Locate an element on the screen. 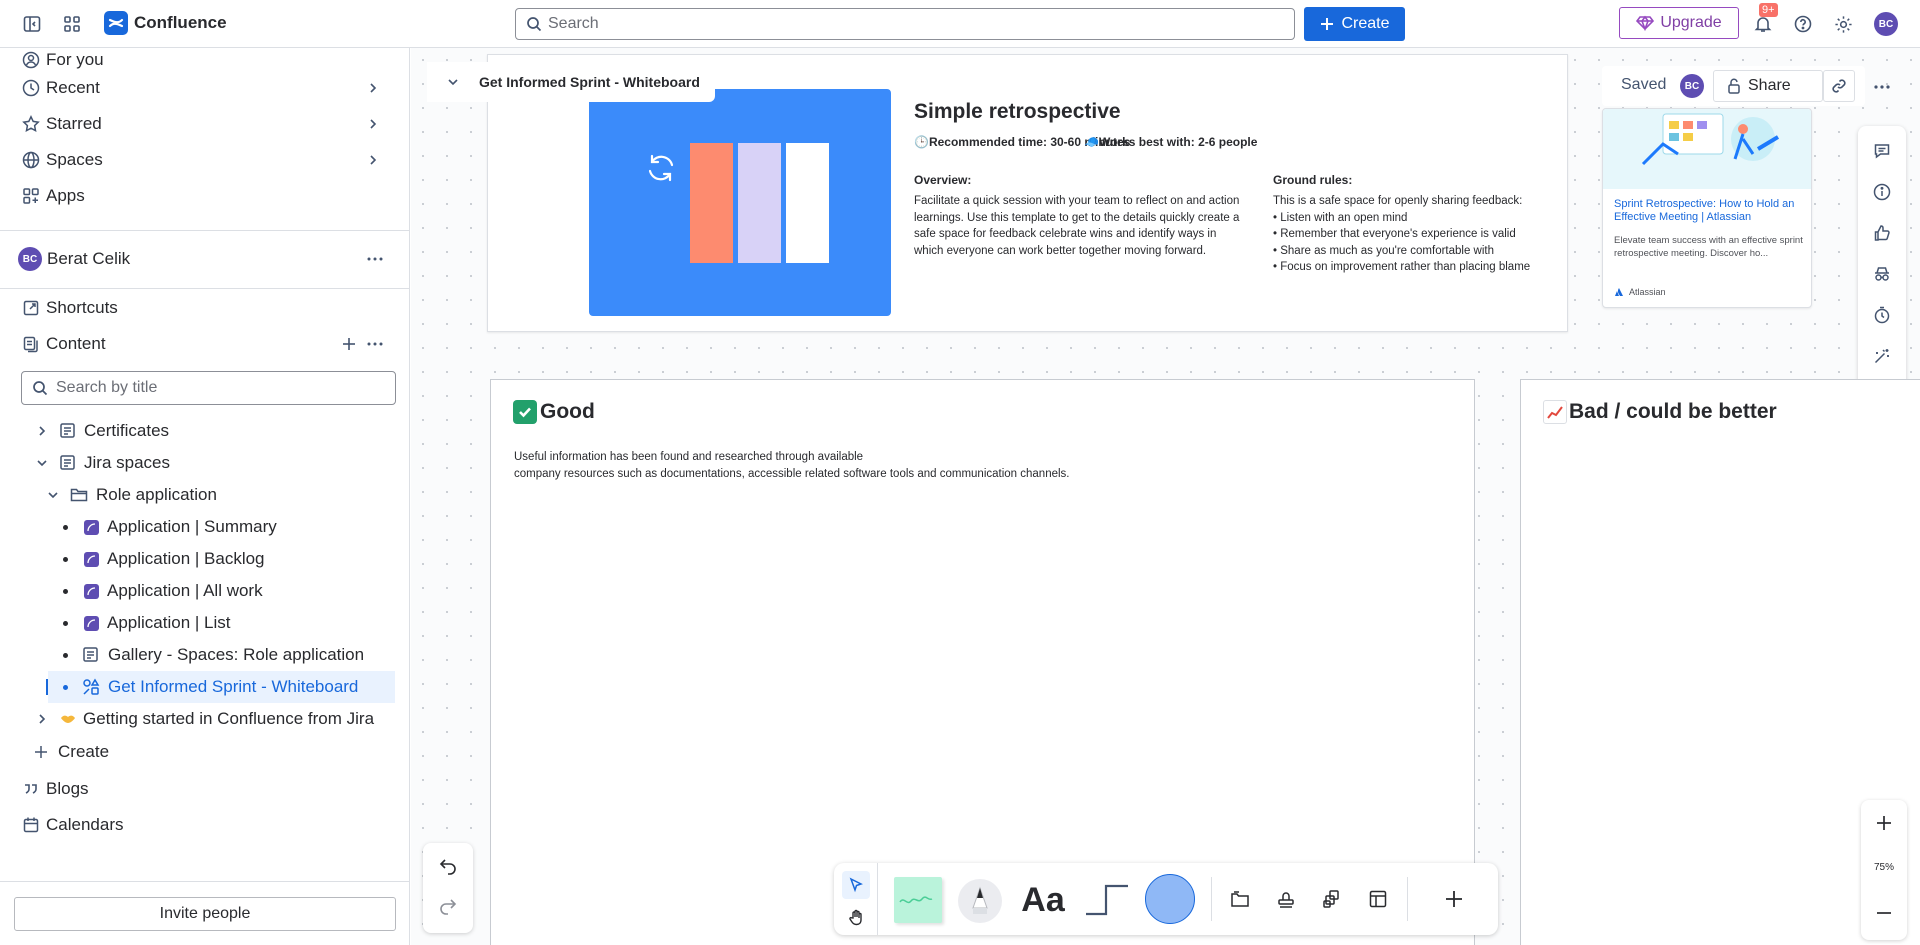 This screenshot has height=945, width=1920. tree-item-gallery-spaces: Gallery - Spaces: Role application is located at coordinates (204, 655).